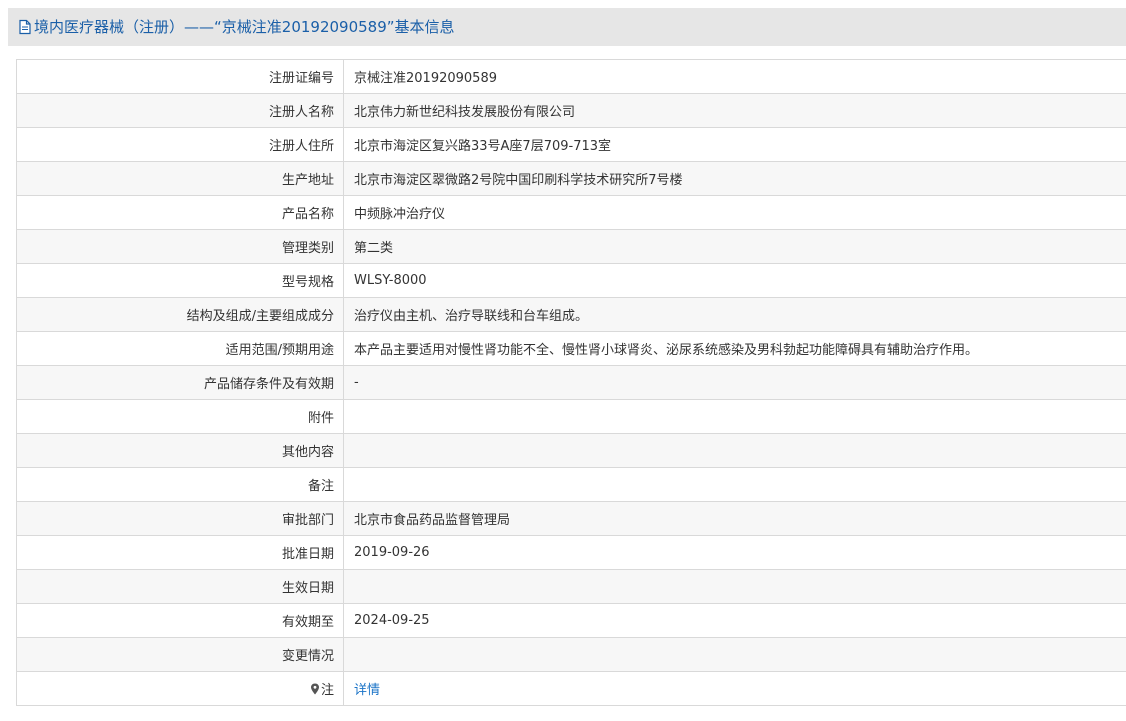 The width and height of the screenshot is (1126, 721). I want to click on row-value: 2024-09-25, so click(734, 620).